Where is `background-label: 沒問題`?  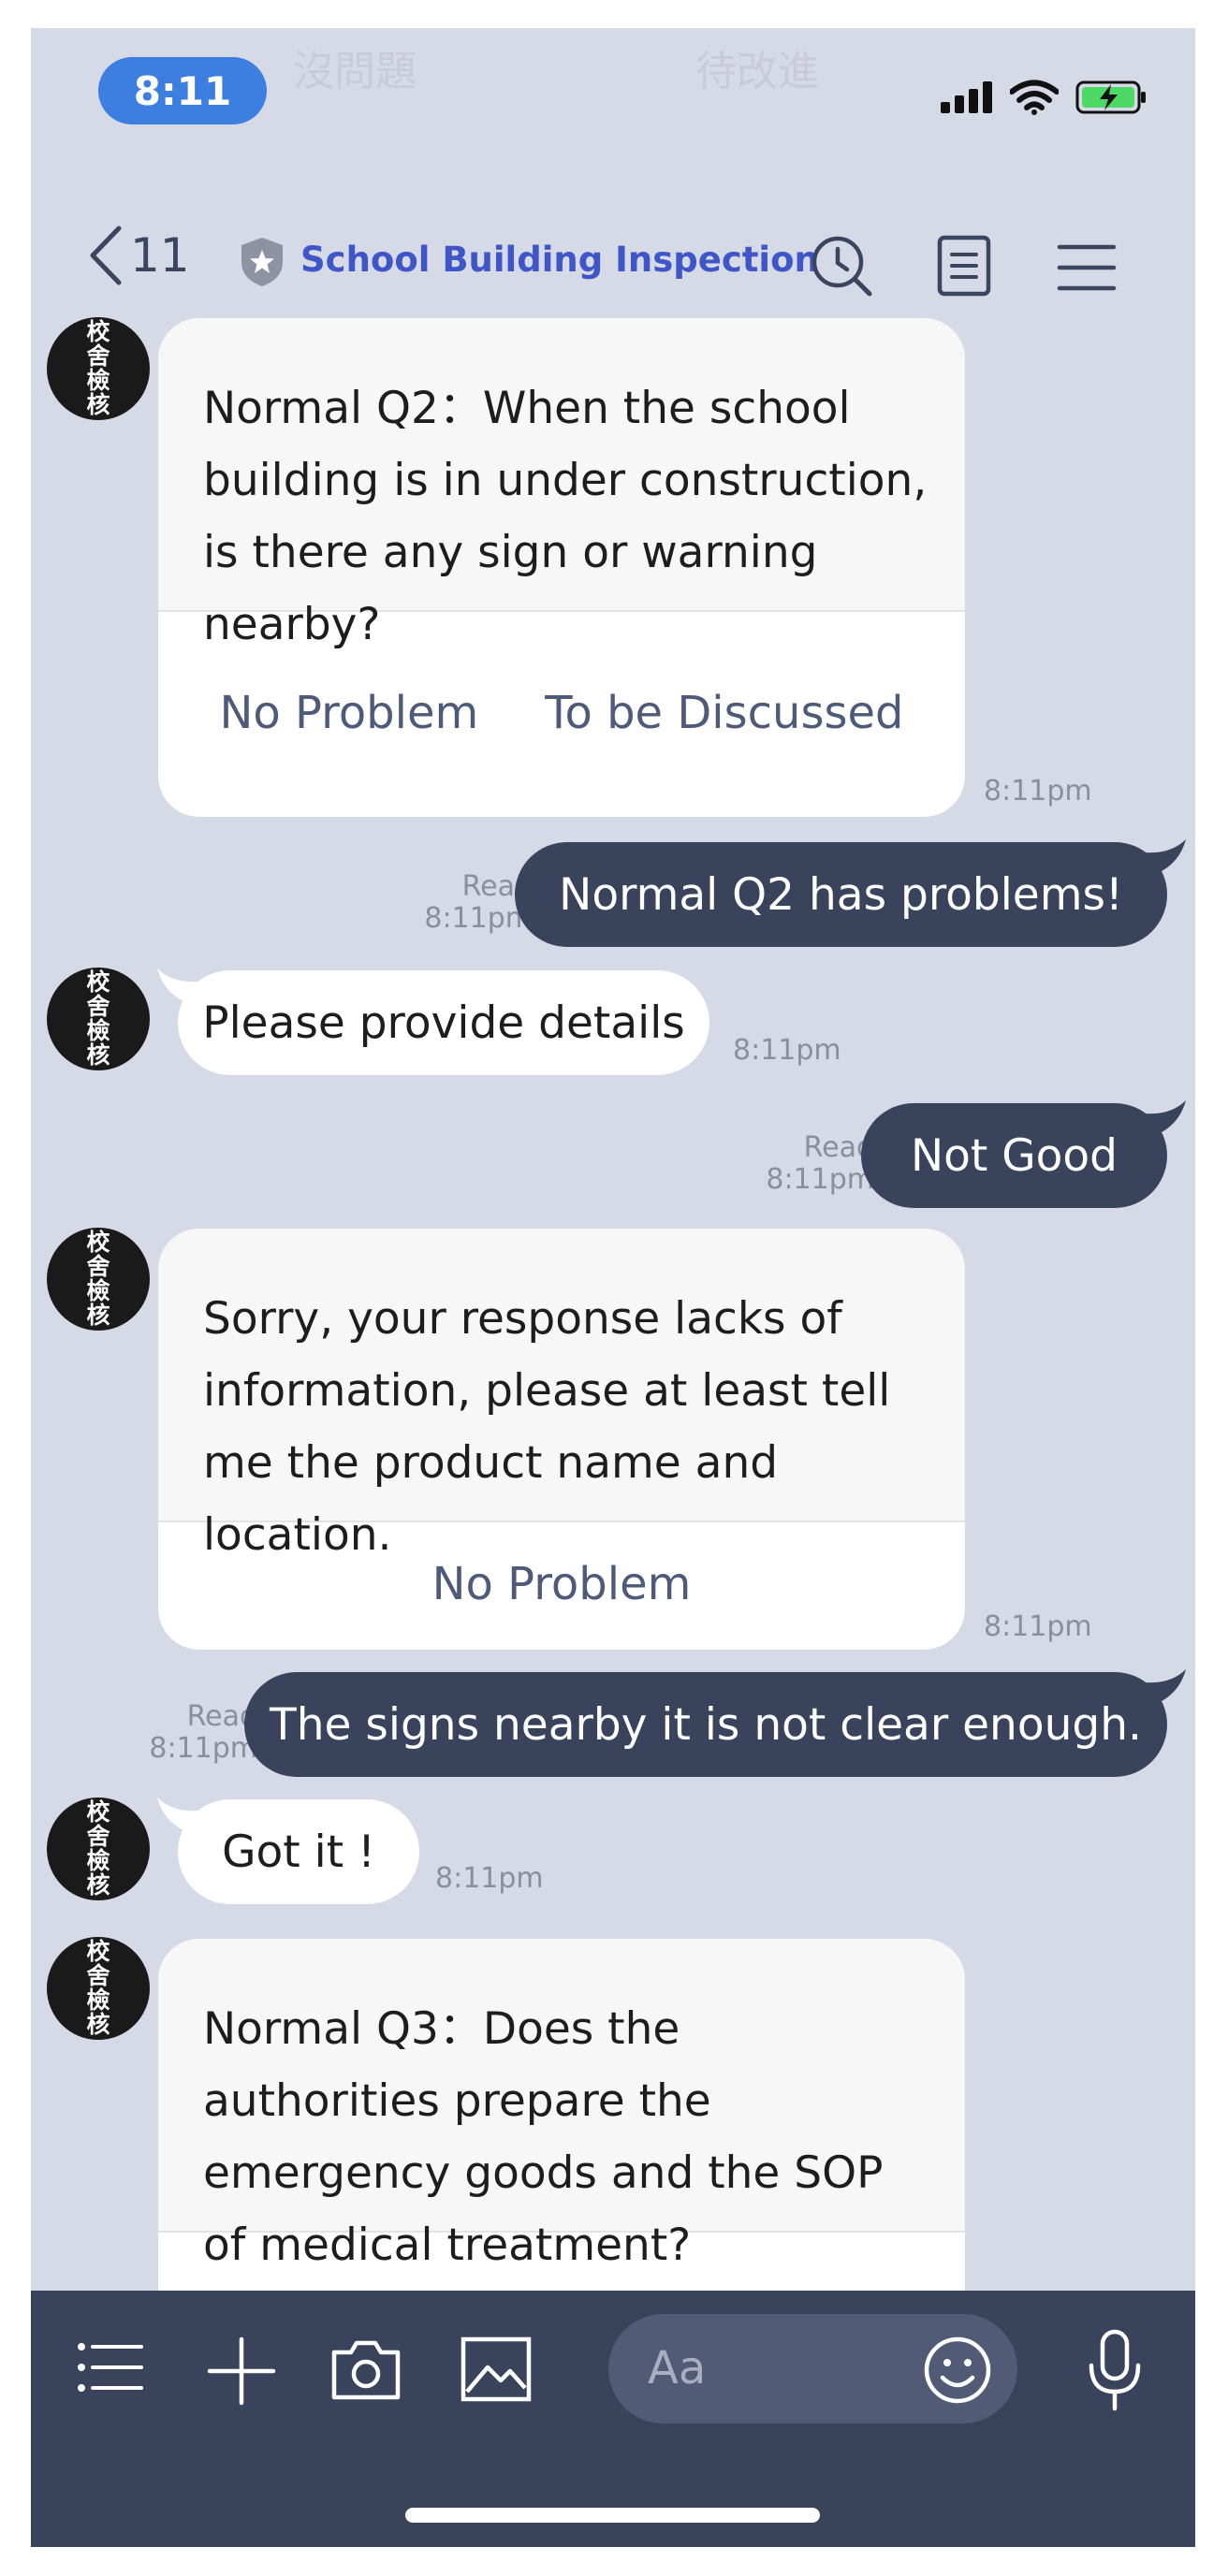
background-label: 沒問題 is located at coordinates (355, 71).